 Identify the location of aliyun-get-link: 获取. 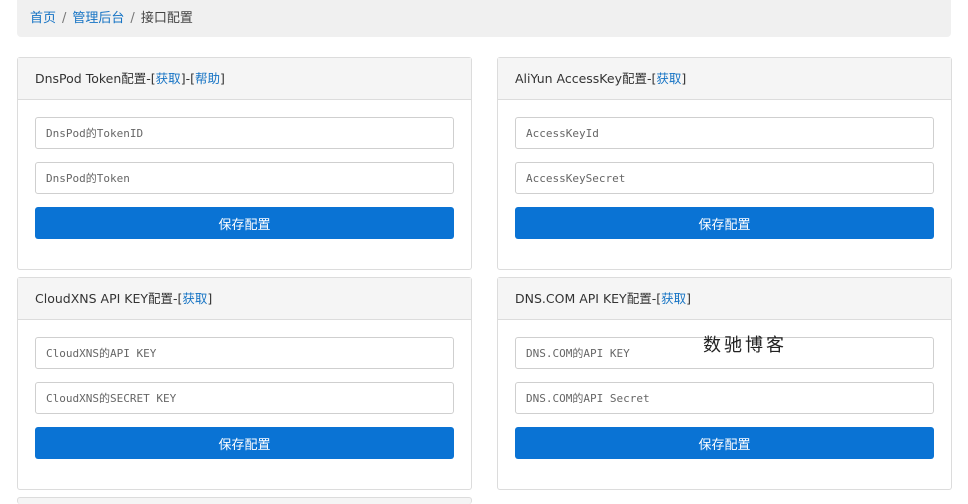
(668, 78).